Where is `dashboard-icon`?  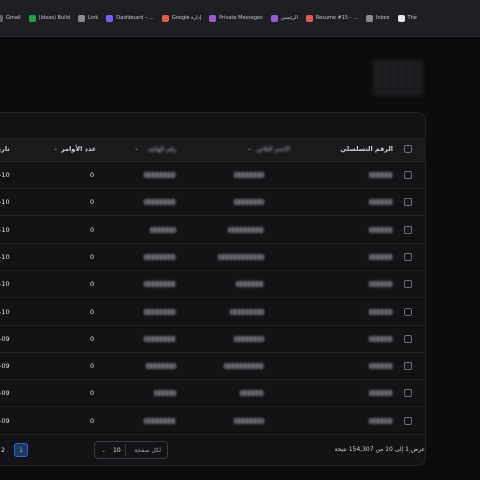
dashboard-icon is located at coordinates (110, 18).